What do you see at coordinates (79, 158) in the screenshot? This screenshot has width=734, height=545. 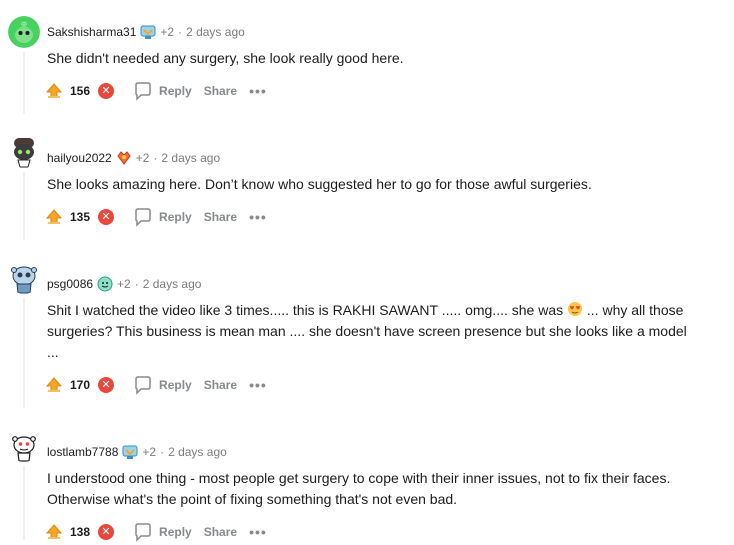 I see `username: hailyou2022` at bounding box center [79, 158].